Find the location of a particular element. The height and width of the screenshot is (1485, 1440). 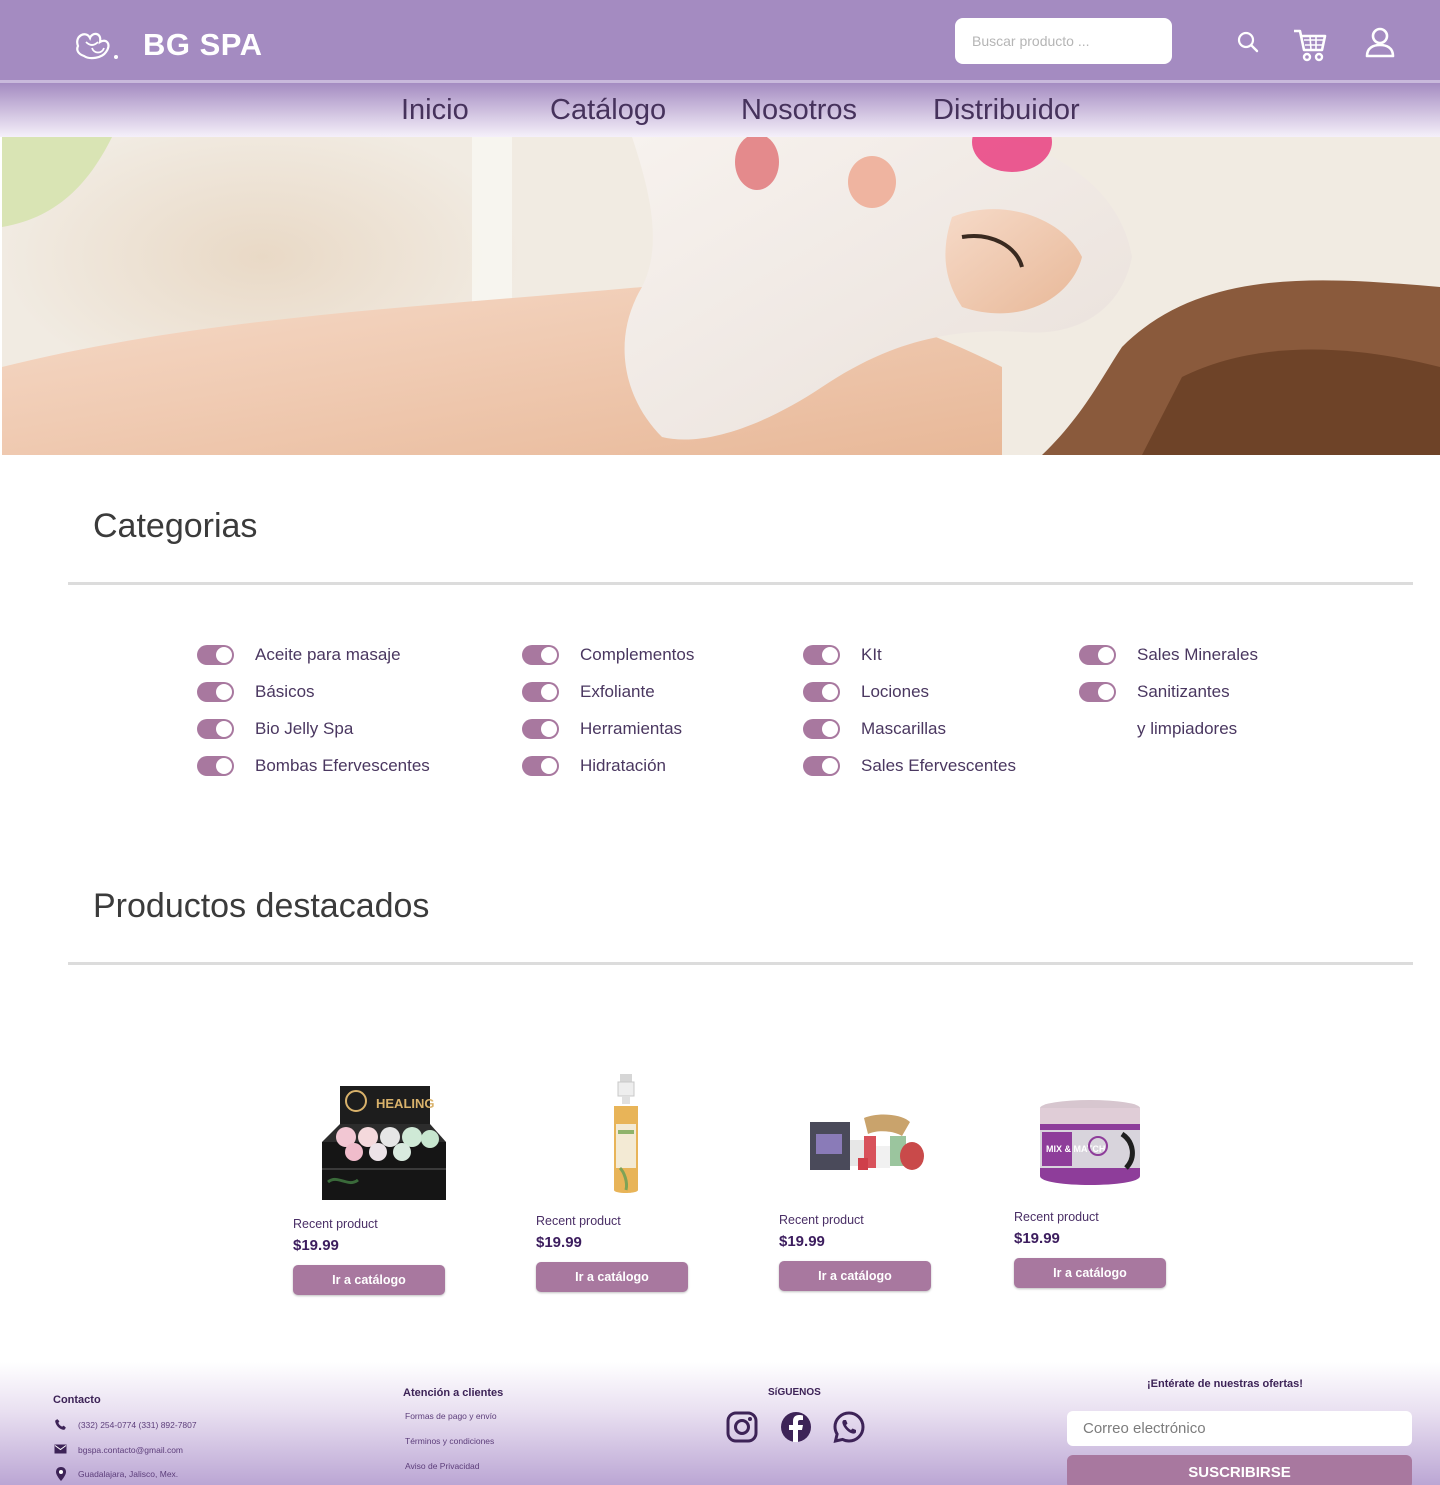

product-image-jar: MIX & MATCH is located at coordinates (1090, 1143).